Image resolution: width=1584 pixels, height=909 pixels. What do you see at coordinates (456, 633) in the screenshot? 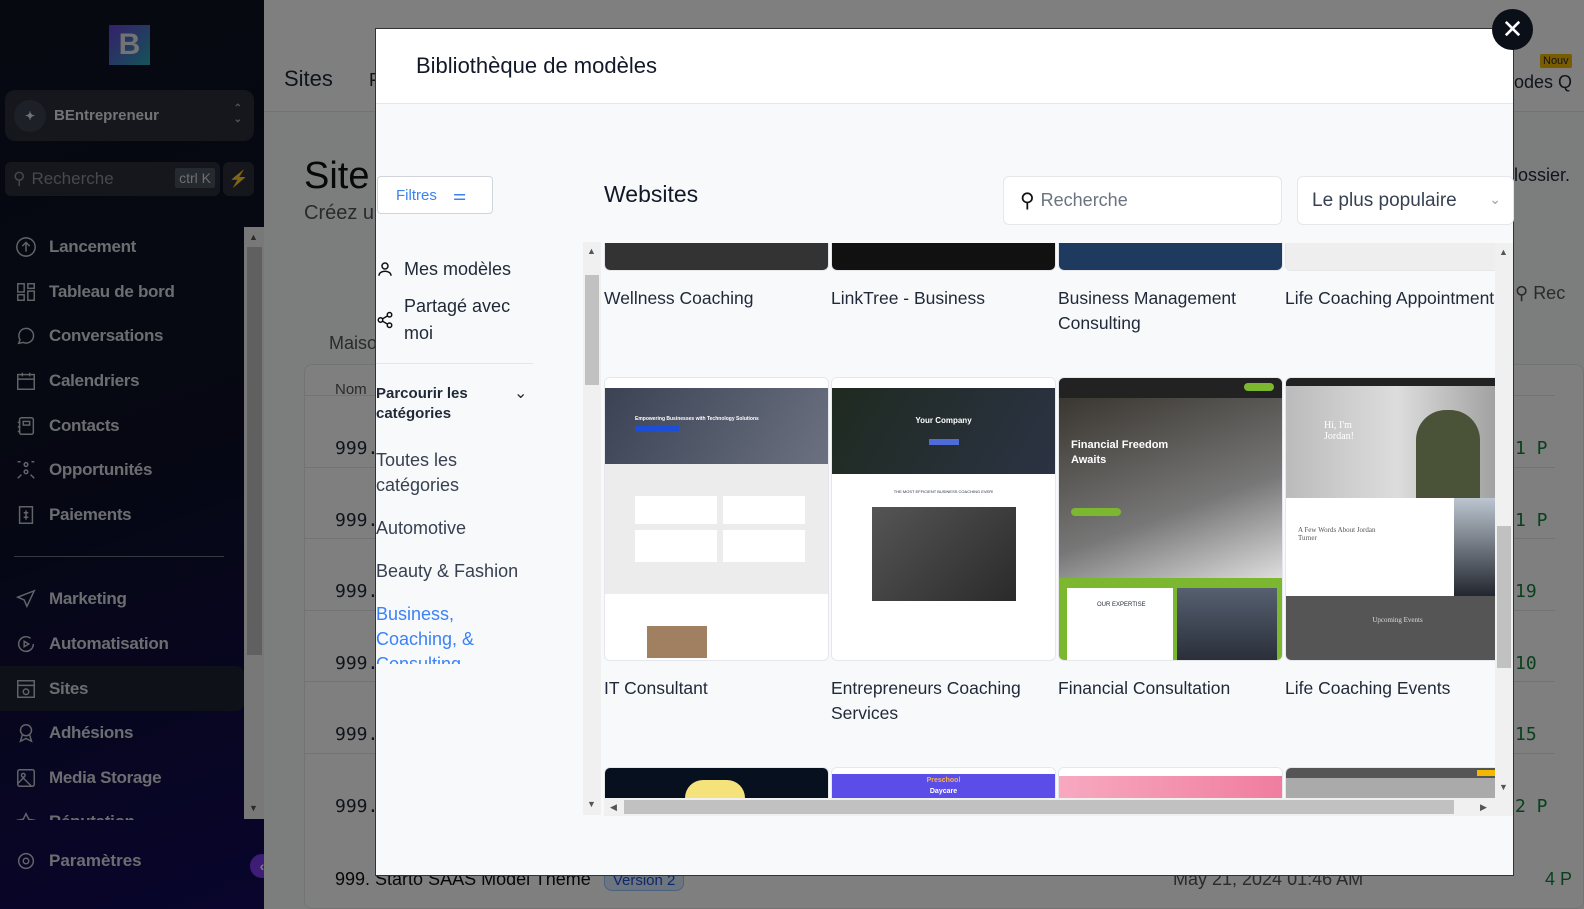
I see `category-item: Business, Coaching, & Consulting` at bounding box center [456, 633].